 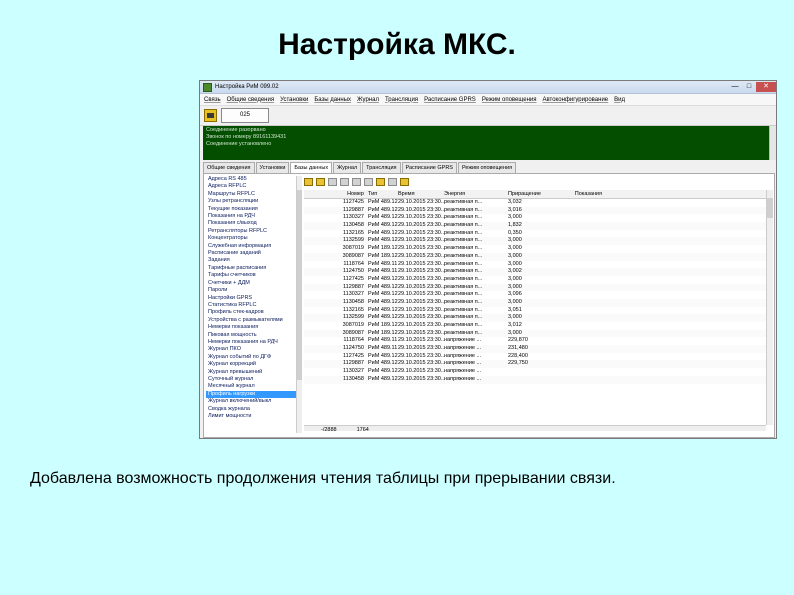 What do you see at coordinates (251, 305) in the screenshot?
I see `table-list-item: Статистика RFPLC` at bounding box center [251, 305].